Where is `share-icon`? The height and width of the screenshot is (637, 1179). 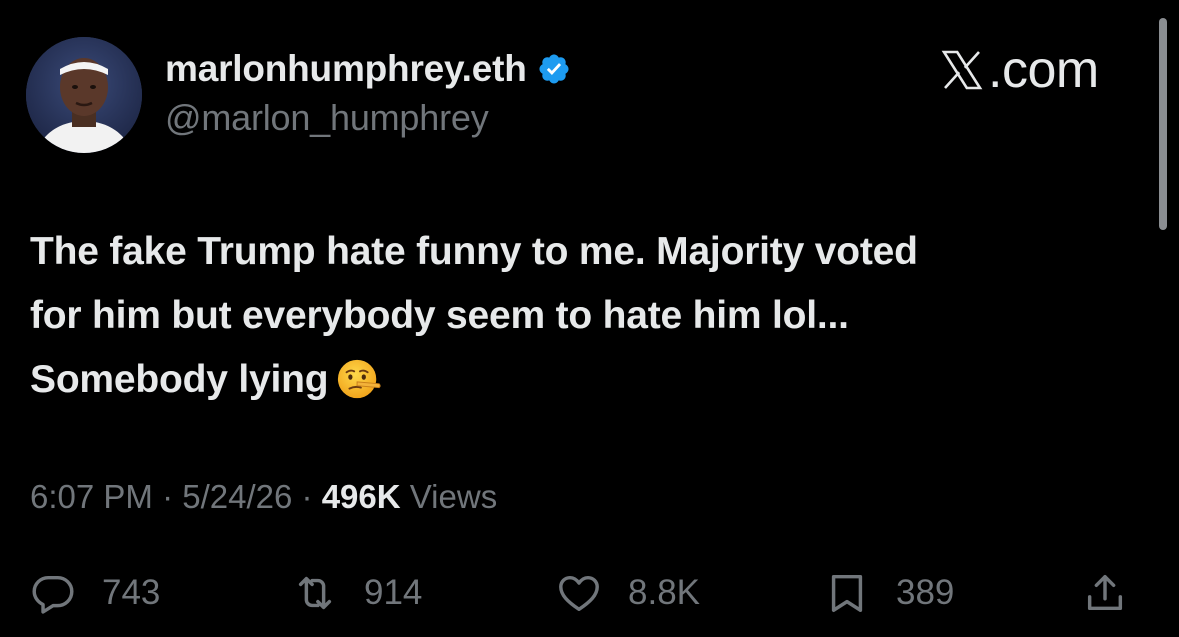 share-icon is located at coordinates (1105, 592).